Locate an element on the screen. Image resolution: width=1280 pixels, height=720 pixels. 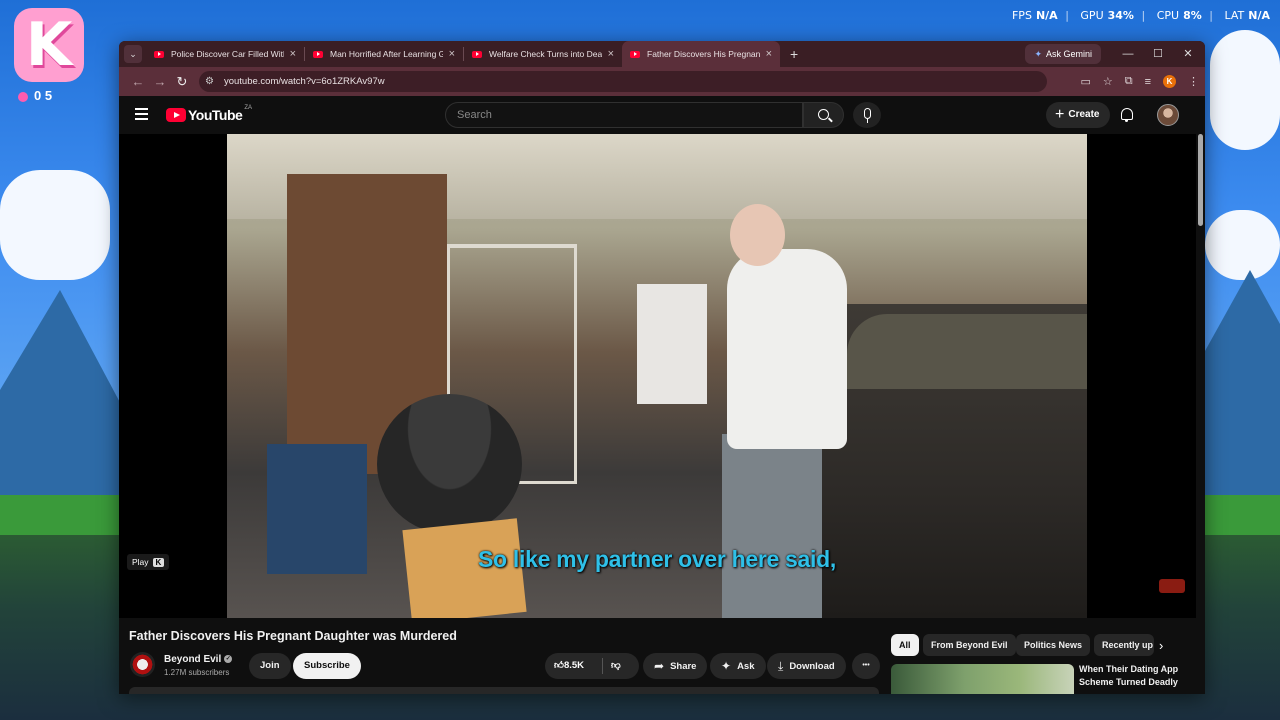
download-button: ⤓ Download is located at coordinates (806, 666).